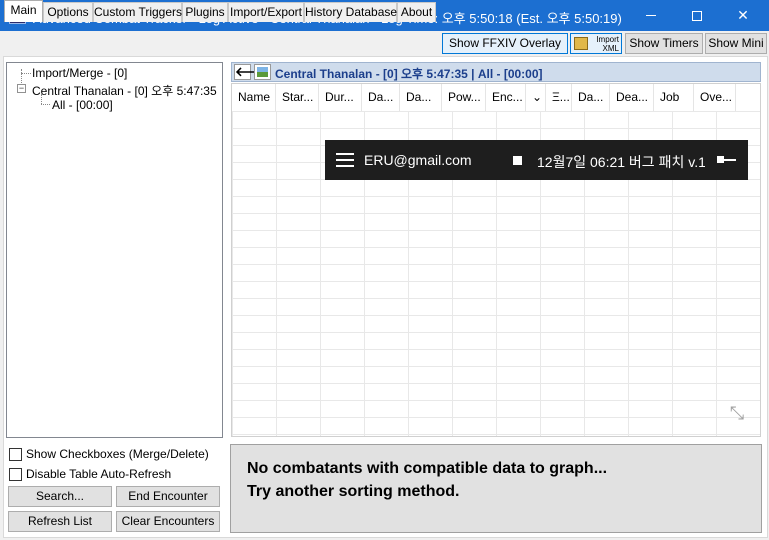 The width and height of the screenshot is (769, 540). Describe the element at coordinates (15, 474) in the screenshot. I see `disable-auto-refresh-checkbox` at that location.